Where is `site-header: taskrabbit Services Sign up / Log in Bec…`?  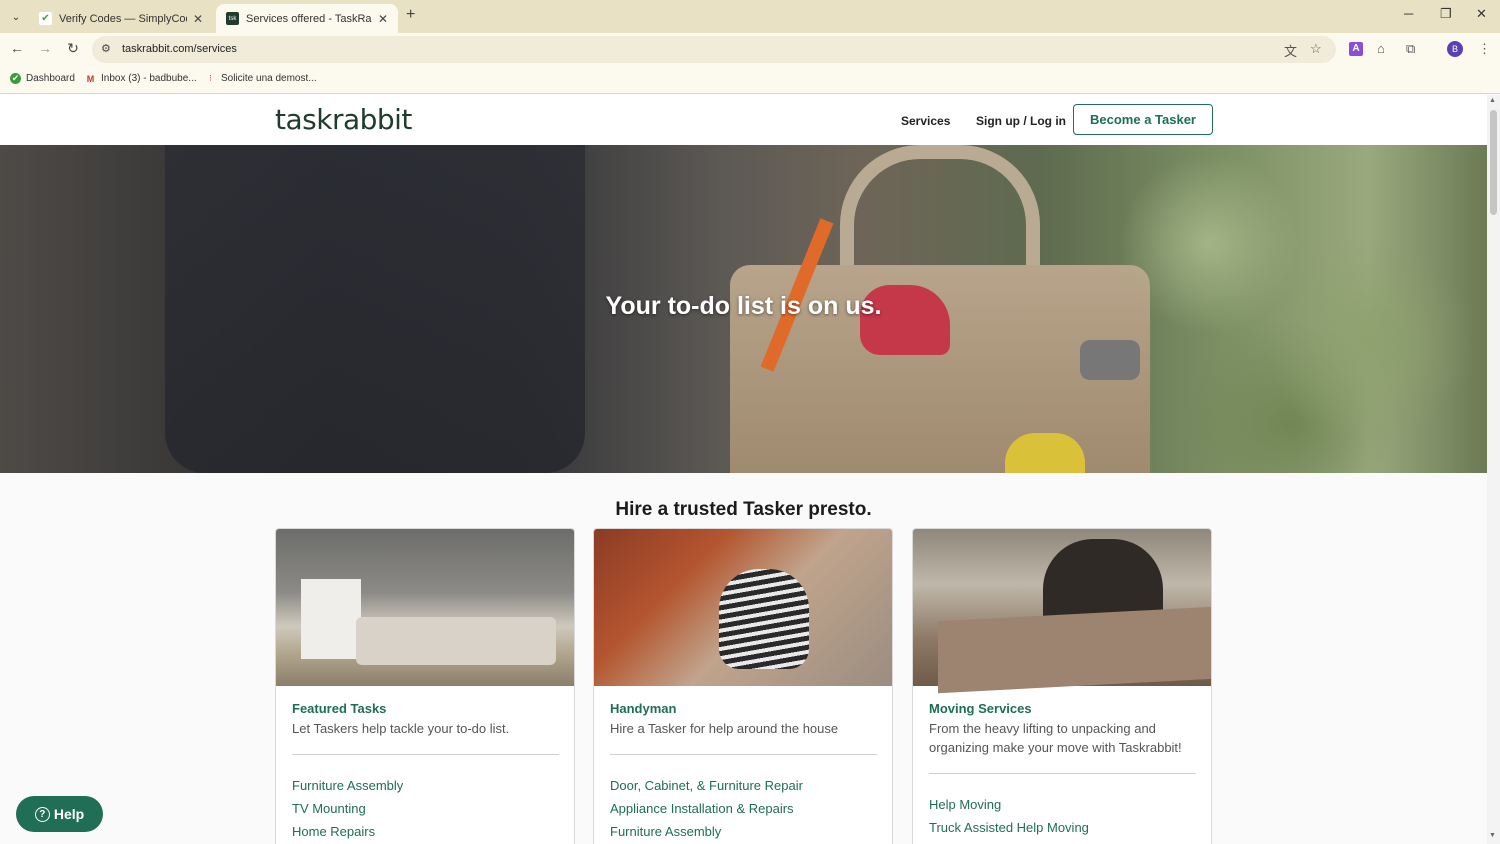
site-header: taskrabbit Services Sign up / Log in Bec… is located at coordinates (743, 120).